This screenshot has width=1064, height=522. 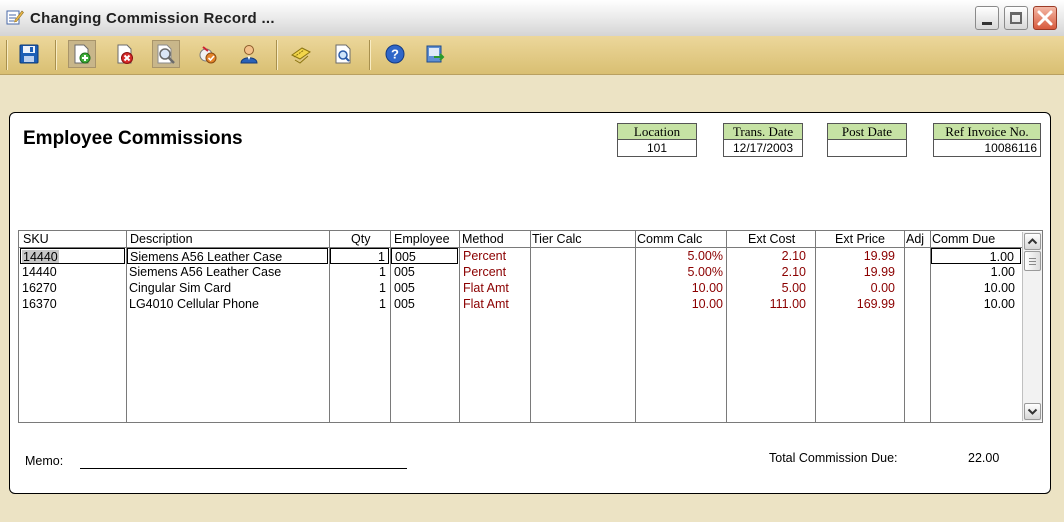 I want to click on employee-icon, so click(x=249, y=54).